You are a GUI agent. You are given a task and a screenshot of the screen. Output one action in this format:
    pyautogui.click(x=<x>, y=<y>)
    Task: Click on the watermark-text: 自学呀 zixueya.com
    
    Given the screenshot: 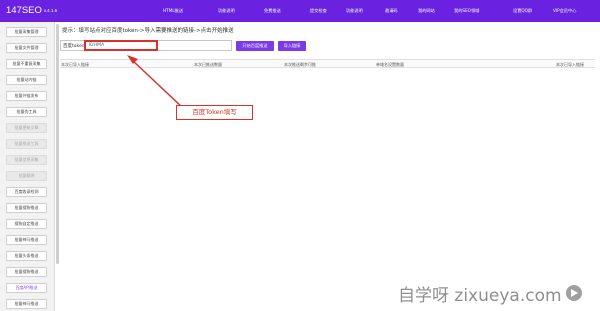 What is the action you would take?
    pyautogui.click(x=480, y=295)
    